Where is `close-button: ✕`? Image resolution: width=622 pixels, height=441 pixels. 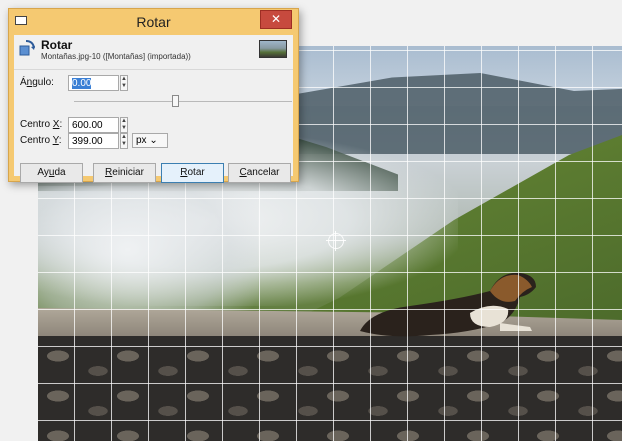
close-button: ✕ is located at coordinates (276, 19).